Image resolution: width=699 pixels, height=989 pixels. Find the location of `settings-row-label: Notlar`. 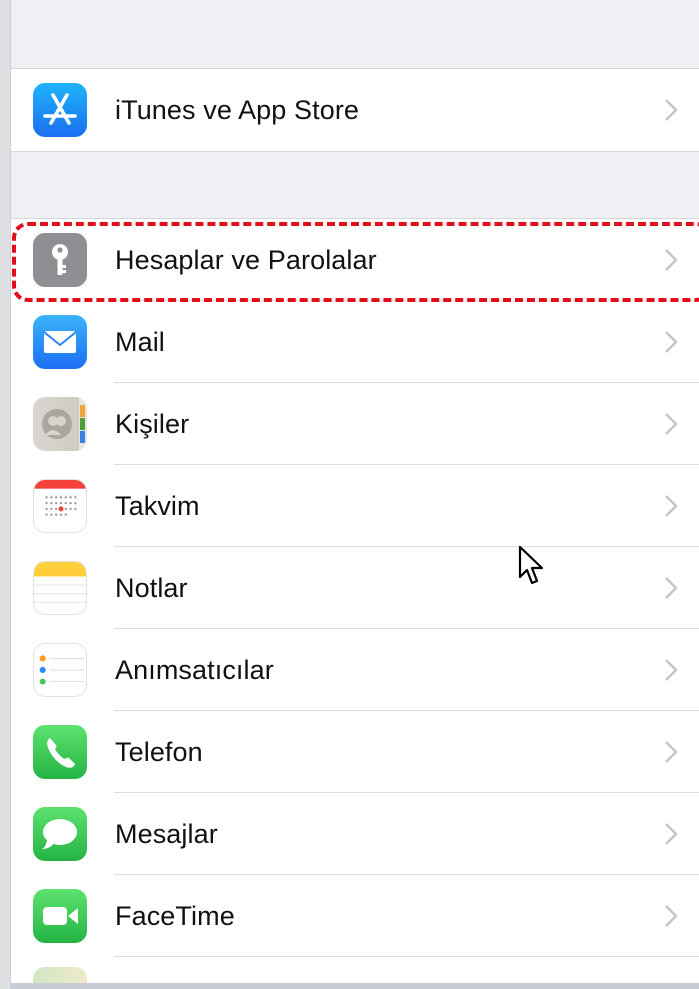

settings-row-label: Notlar is located at coordinates (151, 587).